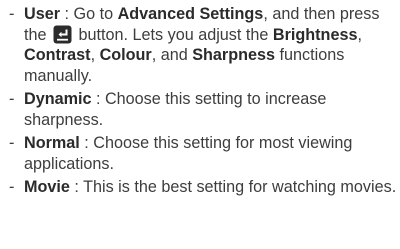  What do you see at coordinates (173, 34) in the screenshot?
I see `text-segment: button. Lets you adjust the` at bounding box center [173, 34].